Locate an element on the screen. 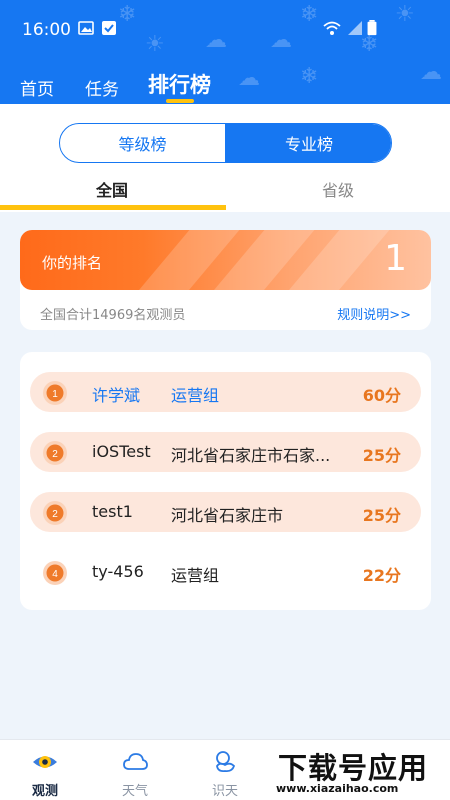  user-name: 许学斌 is located at coordinates (116, 395).